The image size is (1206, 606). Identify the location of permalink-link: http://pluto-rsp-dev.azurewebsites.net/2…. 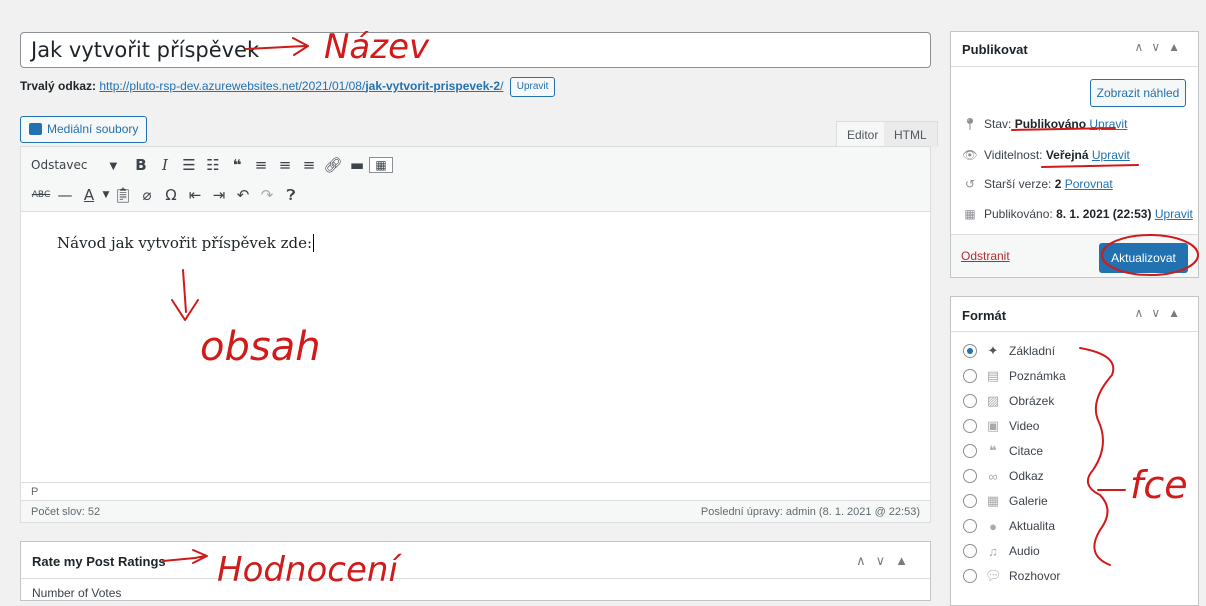
(301, 86).